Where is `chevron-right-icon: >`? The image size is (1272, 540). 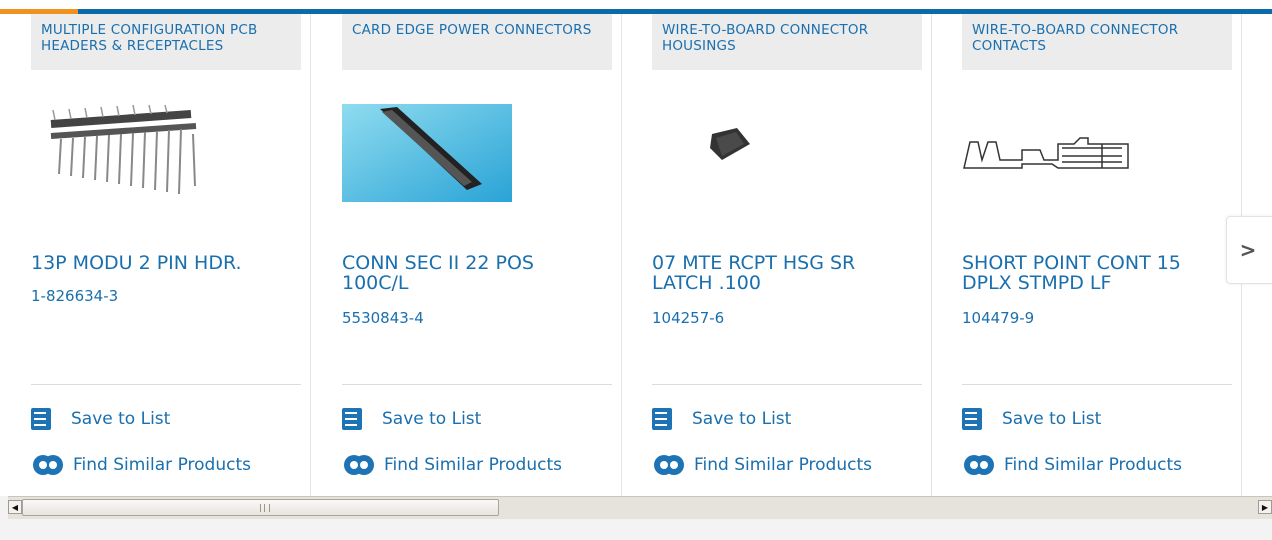 chevron-right-icon: > is located at coordinates (1248, 250).